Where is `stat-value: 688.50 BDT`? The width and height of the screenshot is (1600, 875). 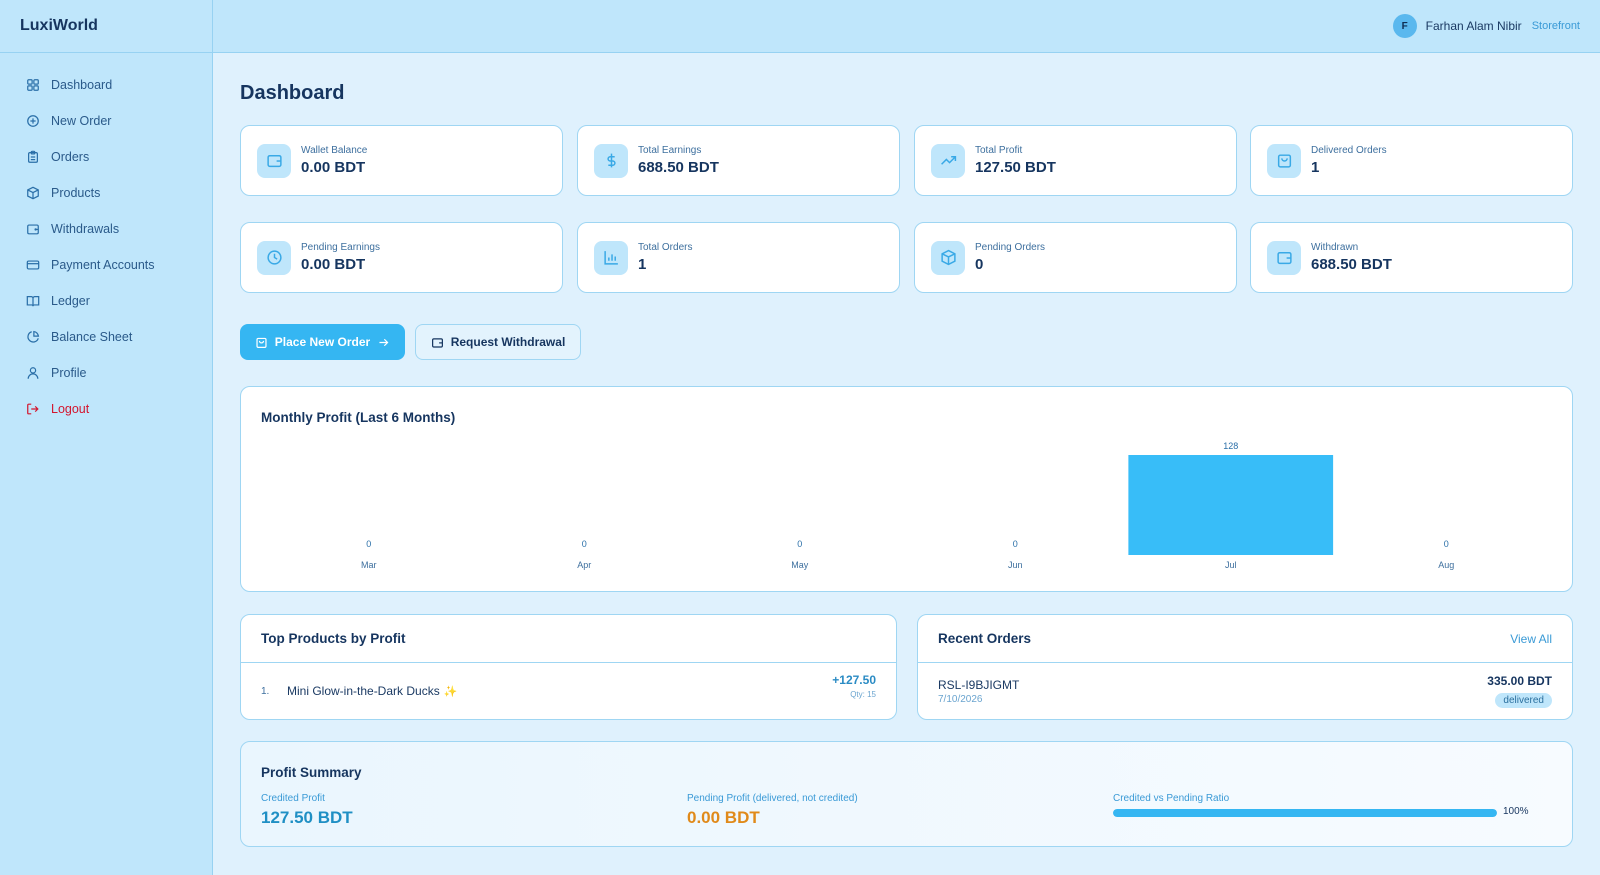 stat-value: 688.50 BDT is located at coordinates (1351, 264).